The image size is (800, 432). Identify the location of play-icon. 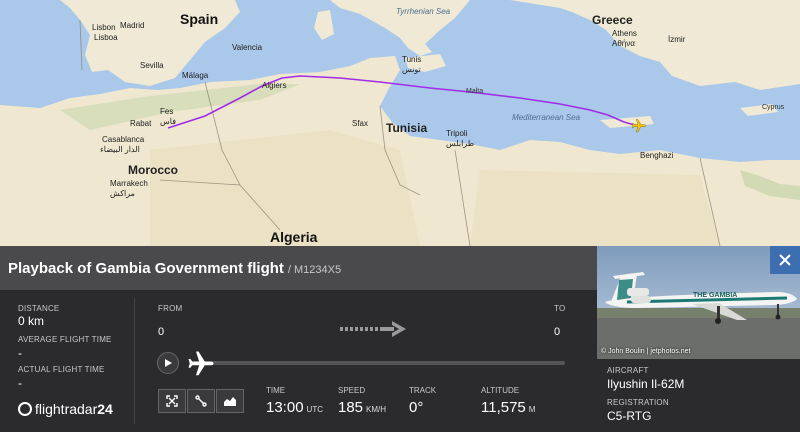
(168, 363).